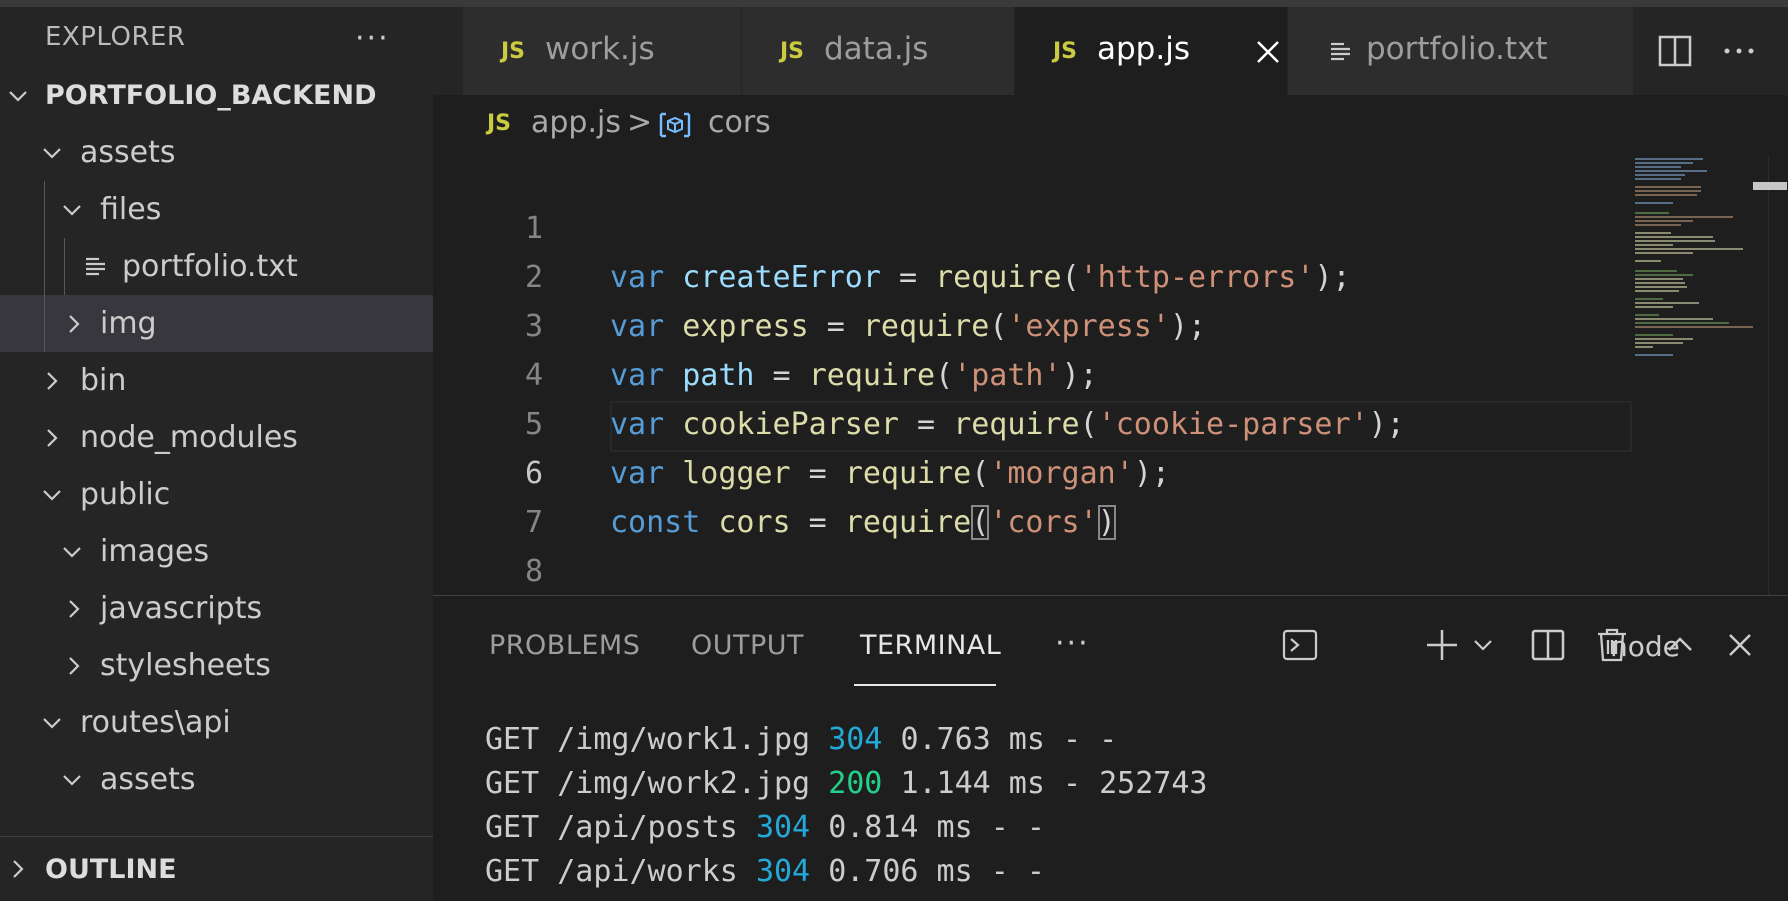  What do you see at coordinates (216, 868) in the screenshot?
I see `outline-section-header: OUTLINE` at bounding box center [216, 868].